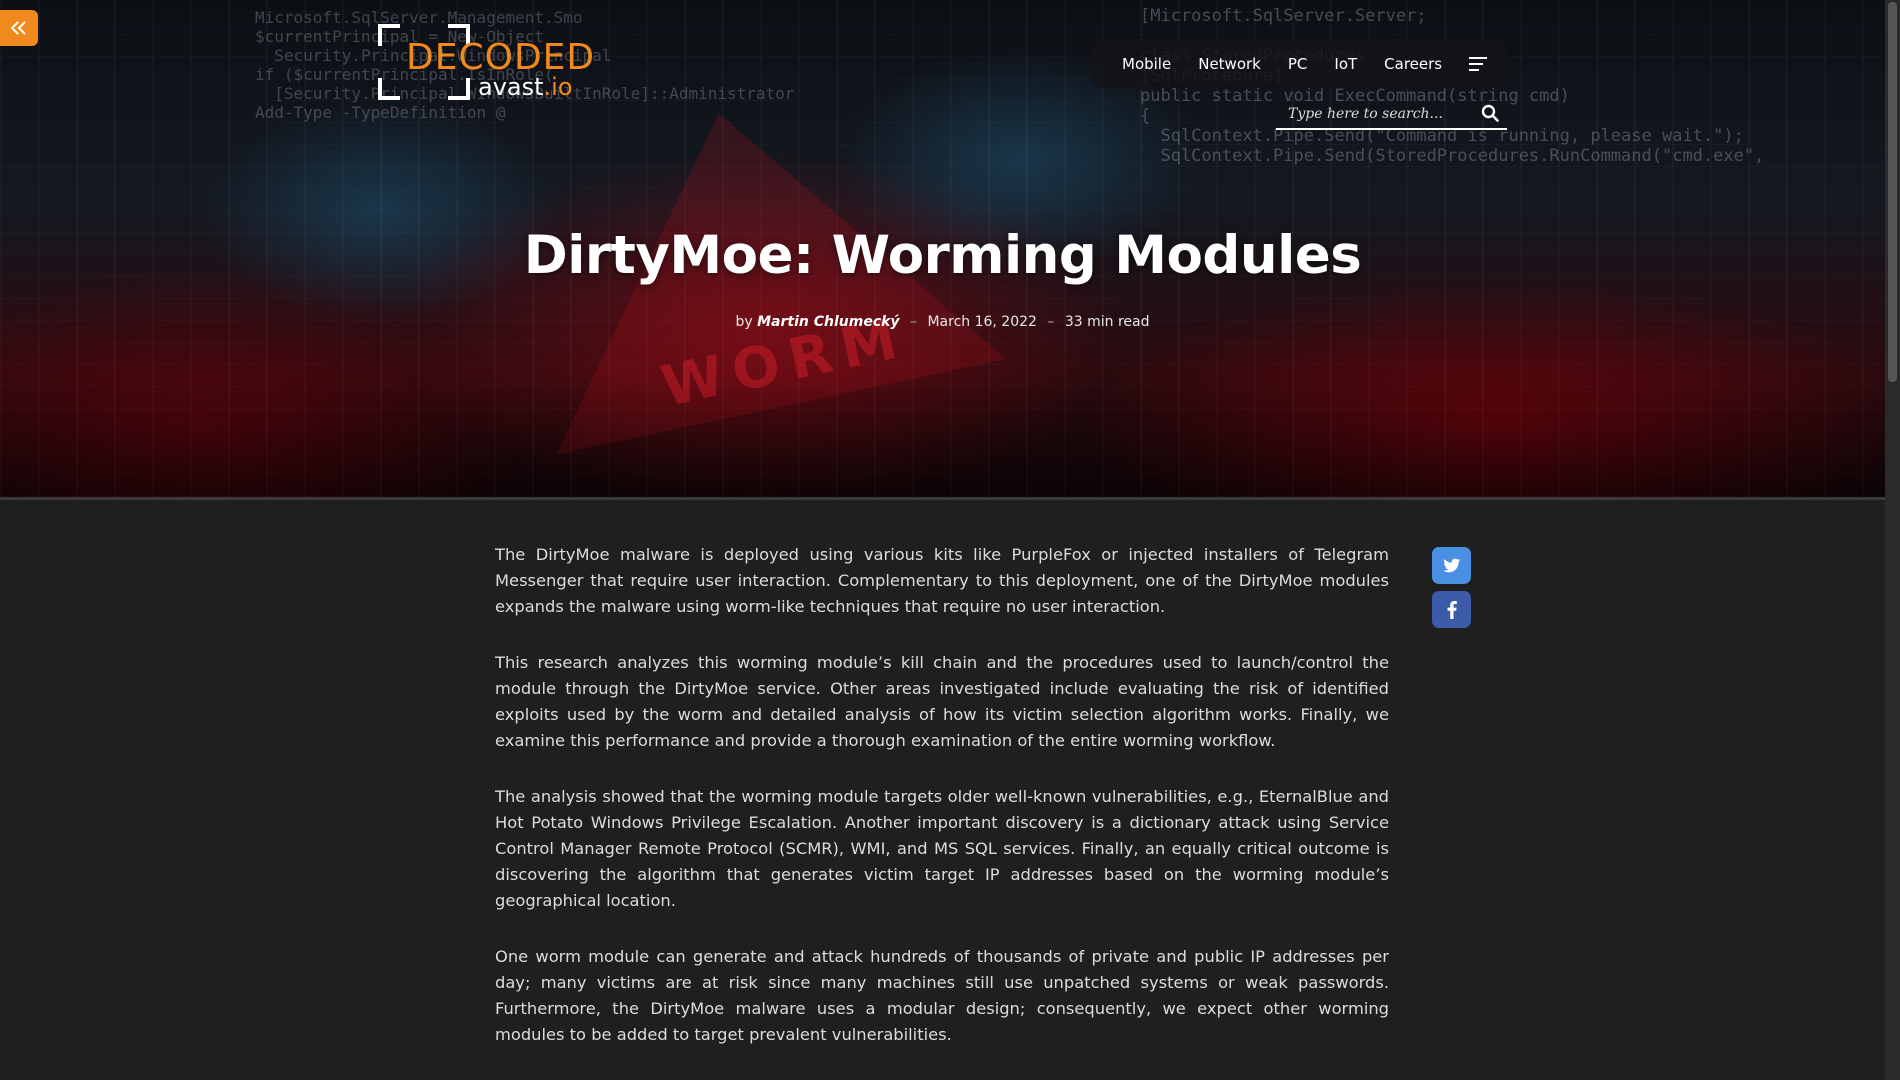  Describe the element at coordinates (982, 322) in the screenshot. I see `publish-date: March 16, 2022` at that location.